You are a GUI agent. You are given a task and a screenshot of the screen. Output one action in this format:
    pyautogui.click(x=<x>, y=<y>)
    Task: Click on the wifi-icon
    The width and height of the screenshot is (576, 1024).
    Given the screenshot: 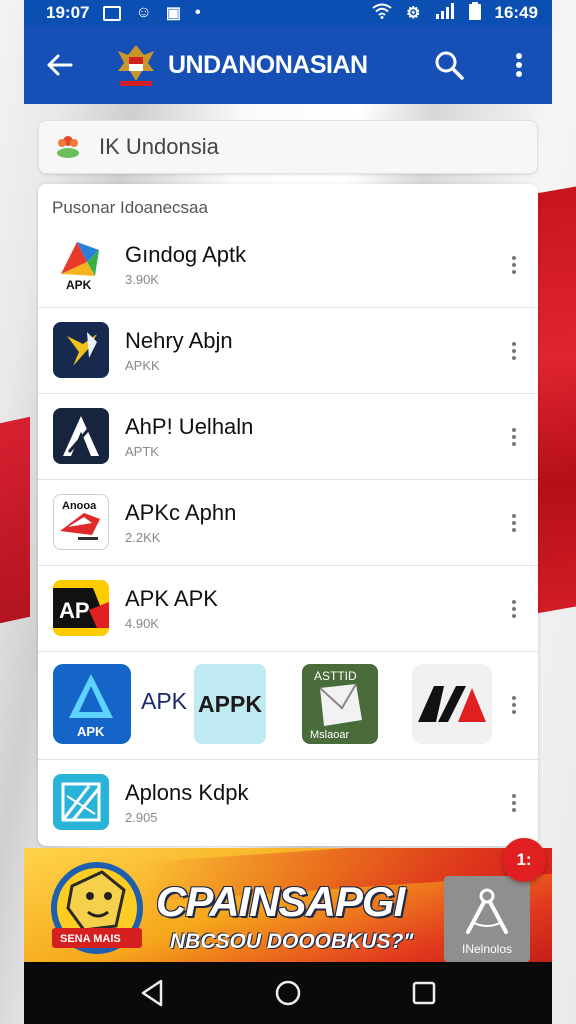 What is the action you would take?
    pyautogui.click(x=382, y=13)
    